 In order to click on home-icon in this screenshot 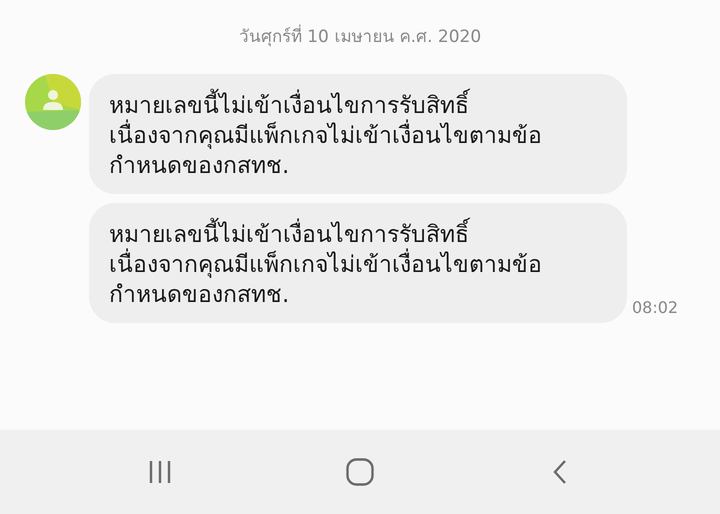, I will do `click(360, 472)`.